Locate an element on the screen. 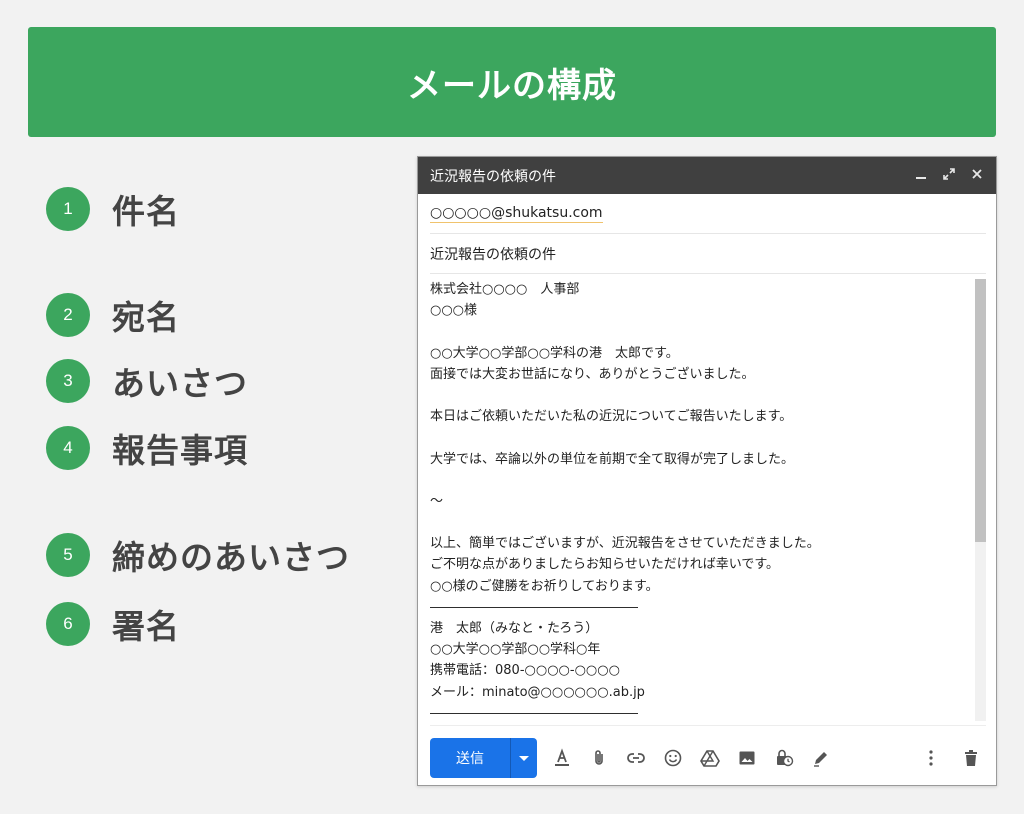  signature-pen-icon is located at coordinates (821, 758).